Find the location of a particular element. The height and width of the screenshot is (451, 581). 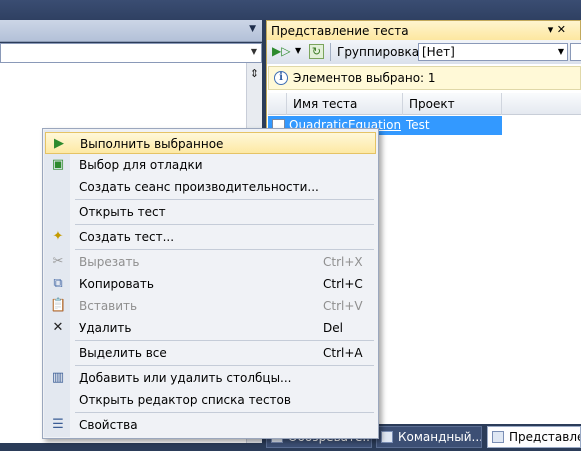

top-frame-strip is located at coordinates (290, 10).